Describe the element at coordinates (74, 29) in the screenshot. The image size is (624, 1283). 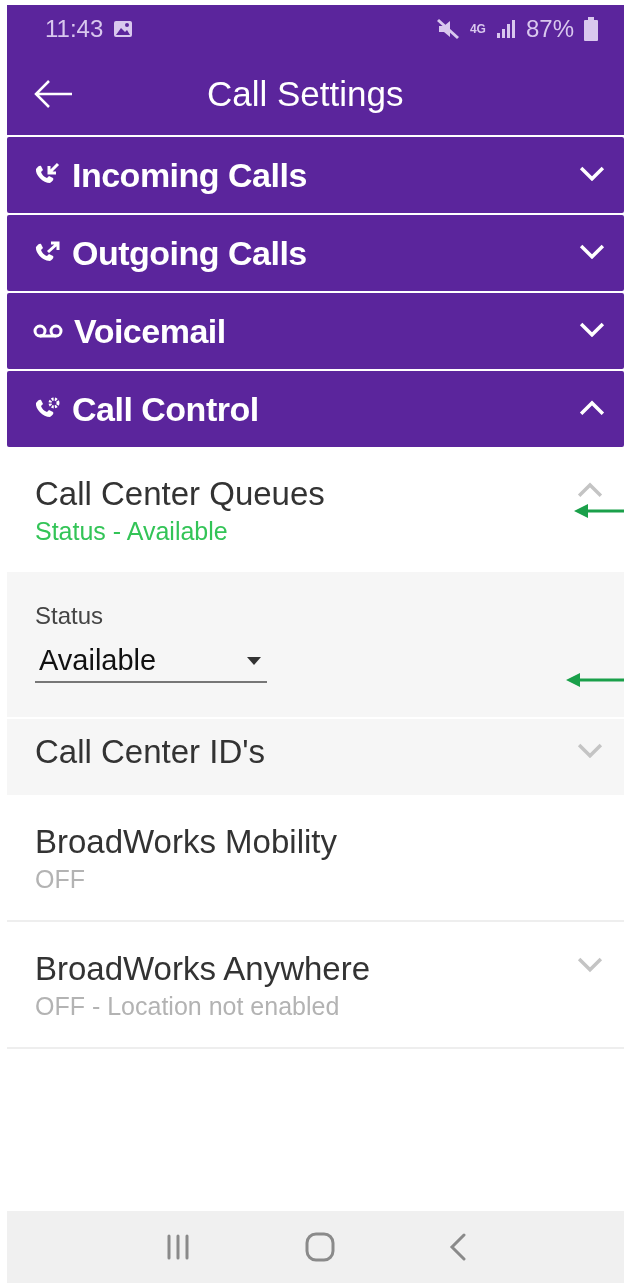
I see `status-time: 11:43` at that location.